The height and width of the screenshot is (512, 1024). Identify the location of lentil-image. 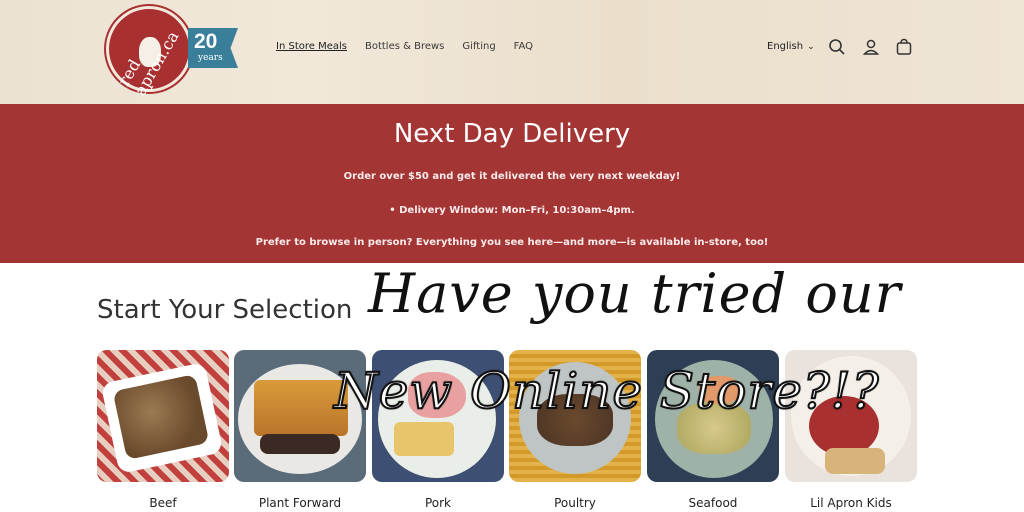
(300, 444).